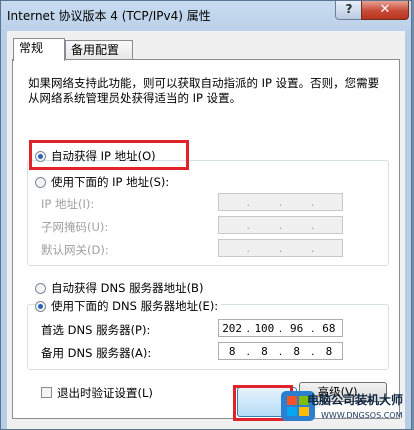  Describe the element at coordinates (280, 328) in the screenshot. I see `preferred-dns-field: 202. 100. 96. 68` at that location.